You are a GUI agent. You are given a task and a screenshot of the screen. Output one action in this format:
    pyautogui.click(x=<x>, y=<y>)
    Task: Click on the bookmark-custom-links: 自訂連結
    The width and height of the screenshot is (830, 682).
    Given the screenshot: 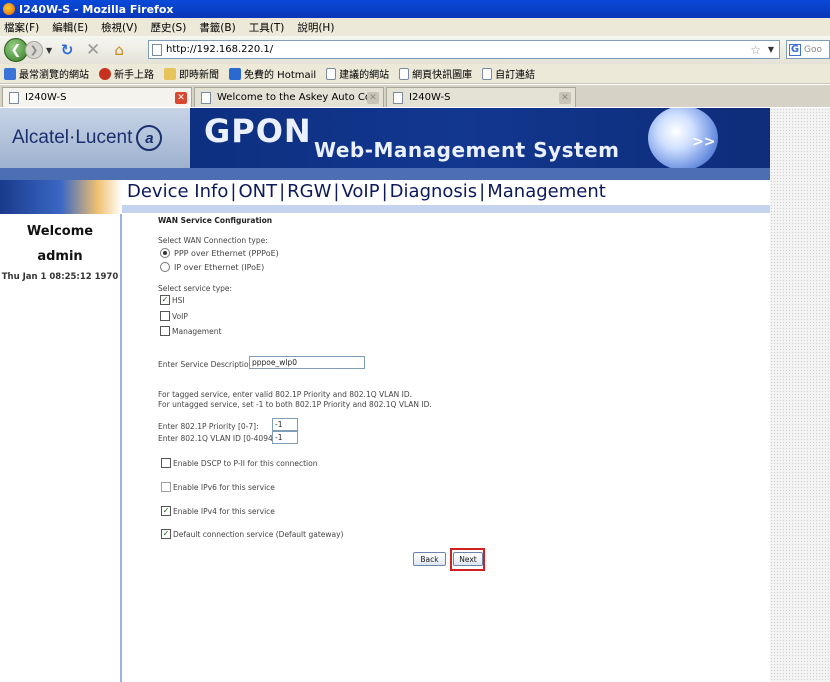 What is the action you would take?
    pyautogui.click(x=508, y=73)
    